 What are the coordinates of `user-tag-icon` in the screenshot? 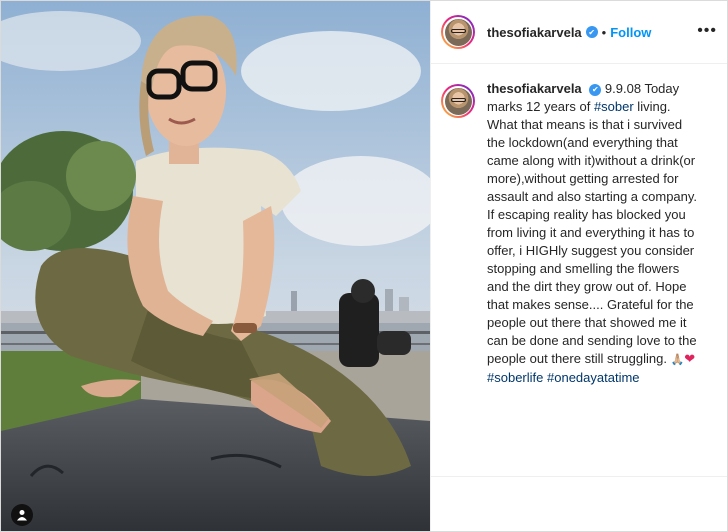 It's located at (22, 515).